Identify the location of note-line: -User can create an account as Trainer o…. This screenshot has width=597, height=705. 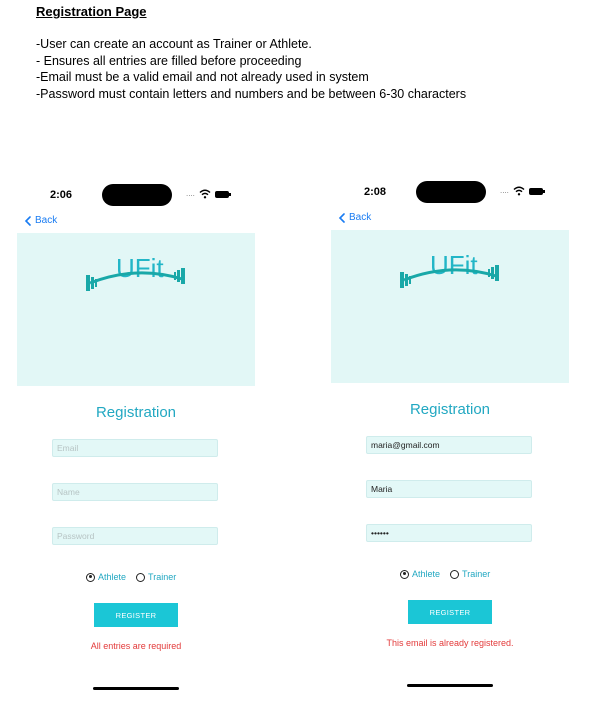
(174, 44).